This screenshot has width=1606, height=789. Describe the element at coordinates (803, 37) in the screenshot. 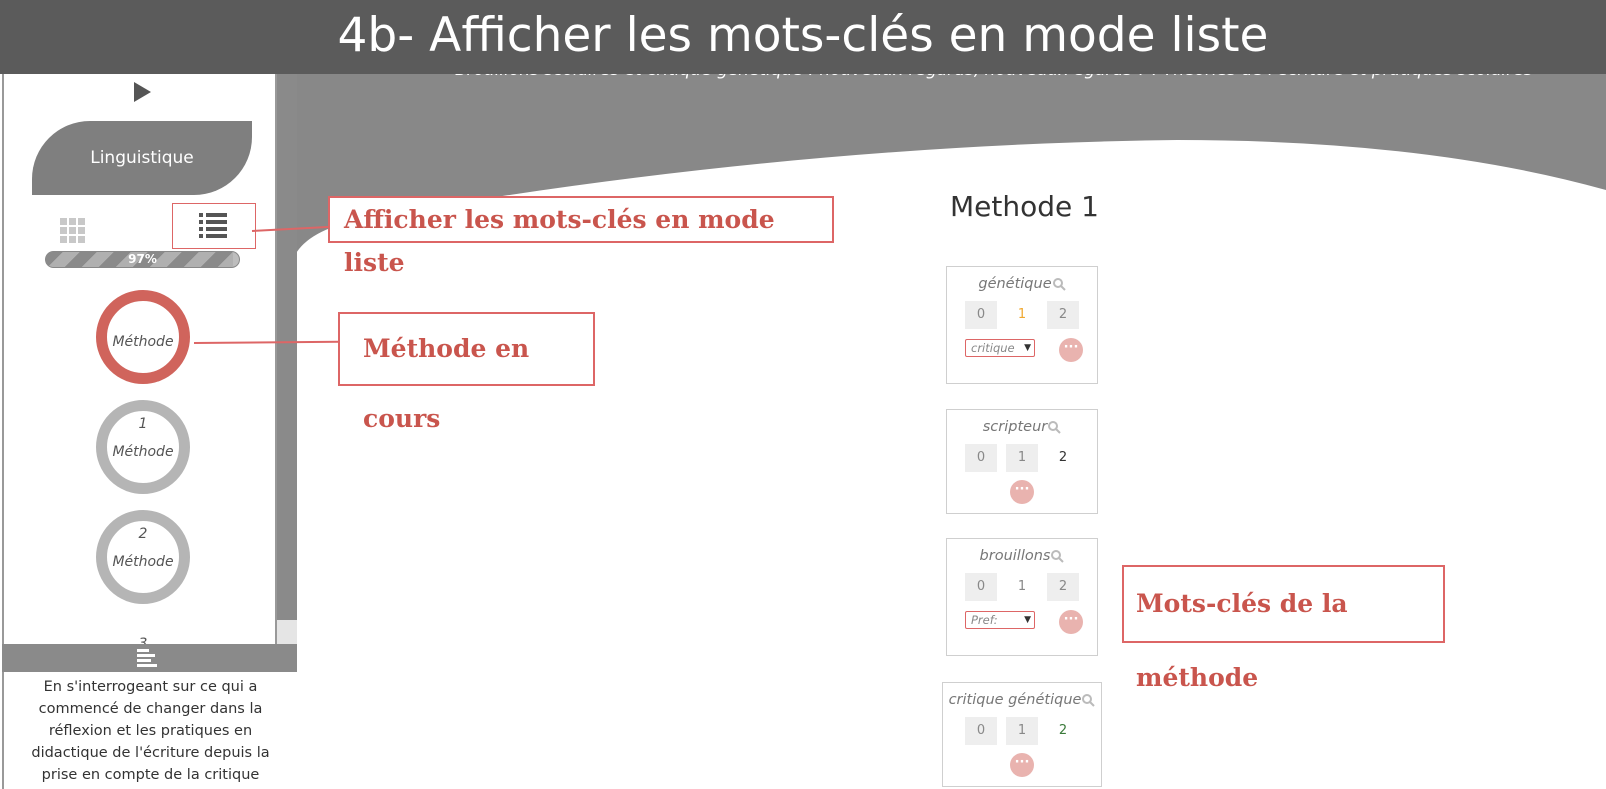

I see `page-banner-title: 4b- Afficher les mots-clés en mode liste` at that location.